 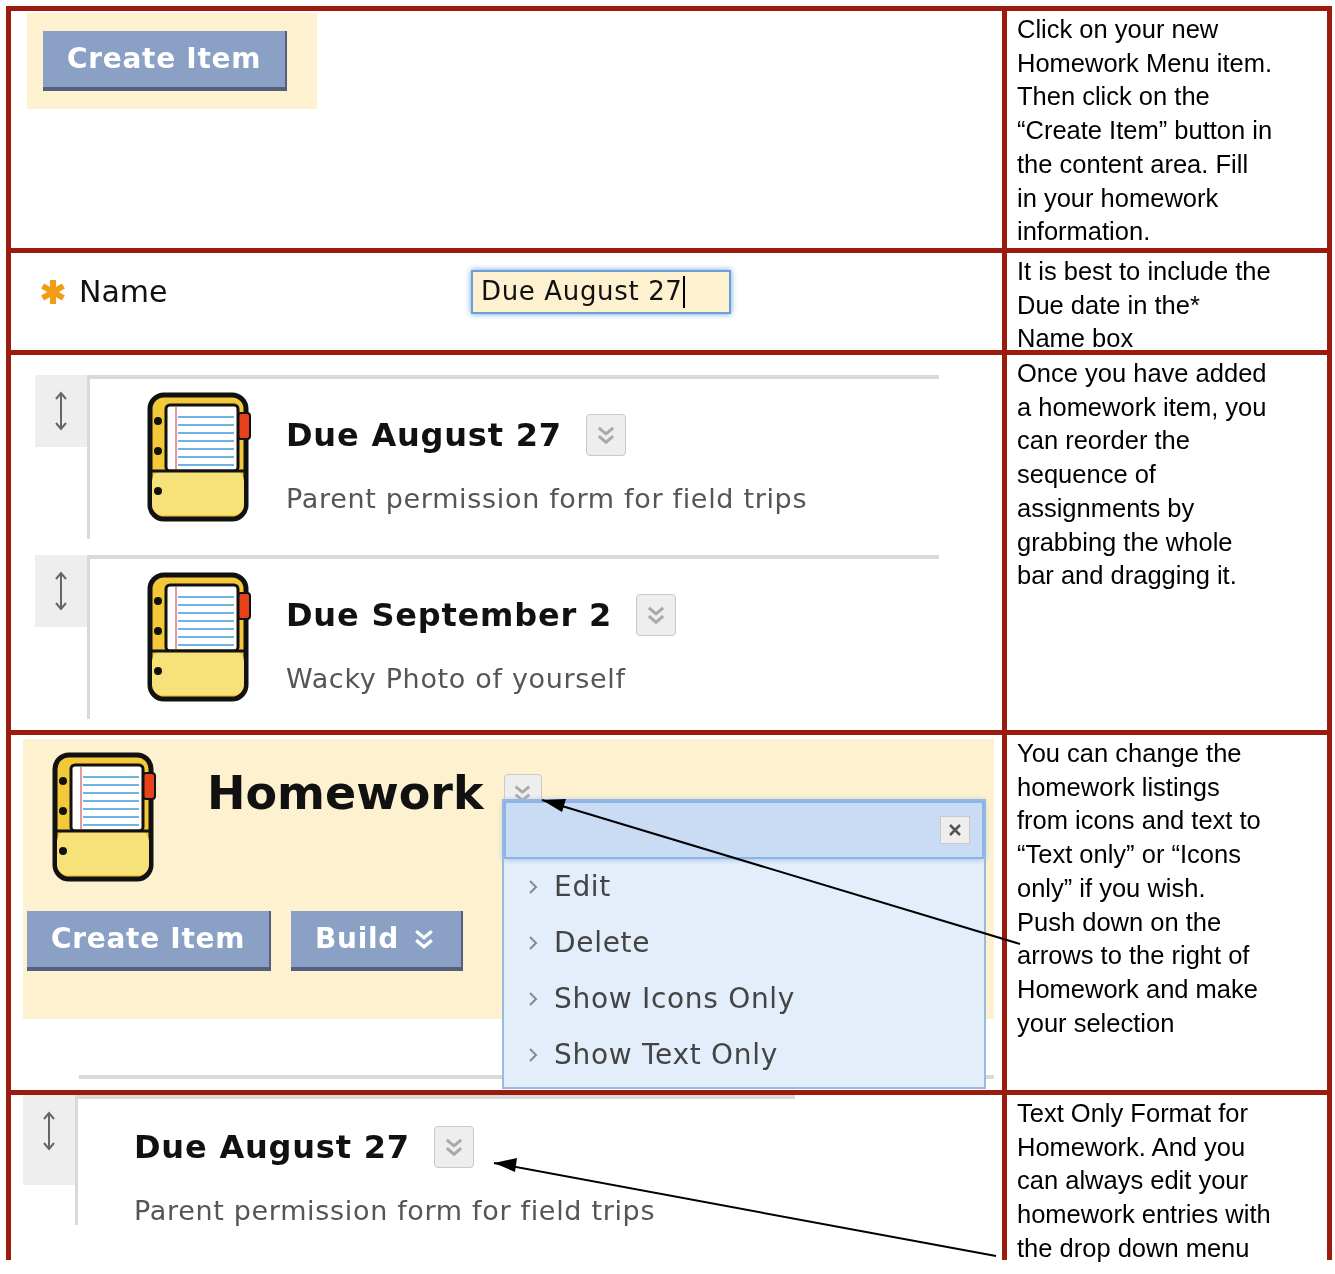 What do you see at coordinates (53, 291) in the screenshot?
I see `asterisk-icon` at bounding box center [53, 291].